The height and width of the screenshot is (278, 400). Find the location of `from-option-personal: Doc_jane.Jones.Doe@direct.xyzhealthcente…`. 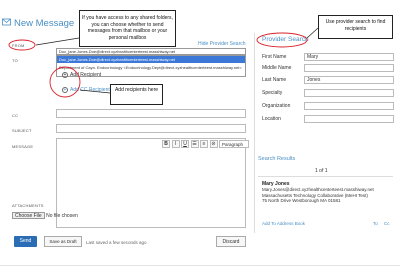

from-option-personal: Doc_jane.Jones.Doe@direct.xyzhealthcente… is located at coordinates (151, 59).